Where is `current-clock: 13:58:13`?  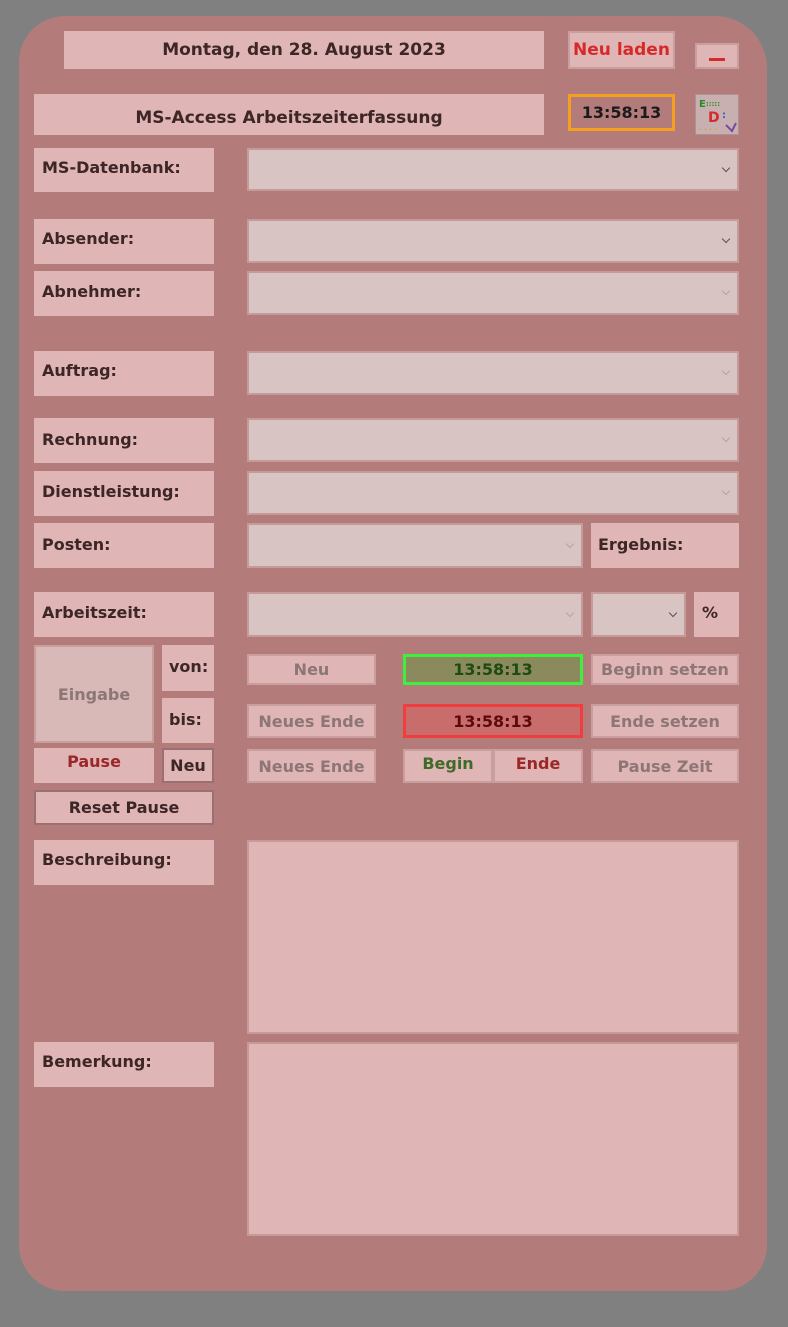 current-clock: 13:58:13 is located at coordinates (621, 112).